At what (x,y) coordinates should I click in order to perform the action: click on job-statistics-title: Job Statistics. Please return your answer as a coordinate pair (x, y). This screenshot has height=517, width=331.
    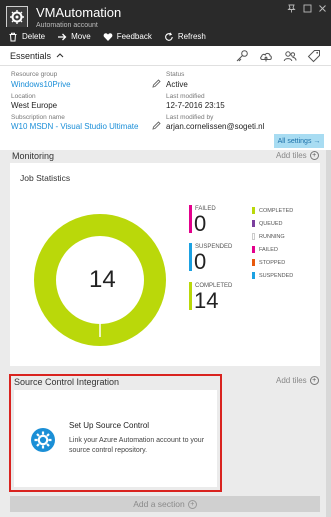
    Looking at the image, I should click on (45, 178).